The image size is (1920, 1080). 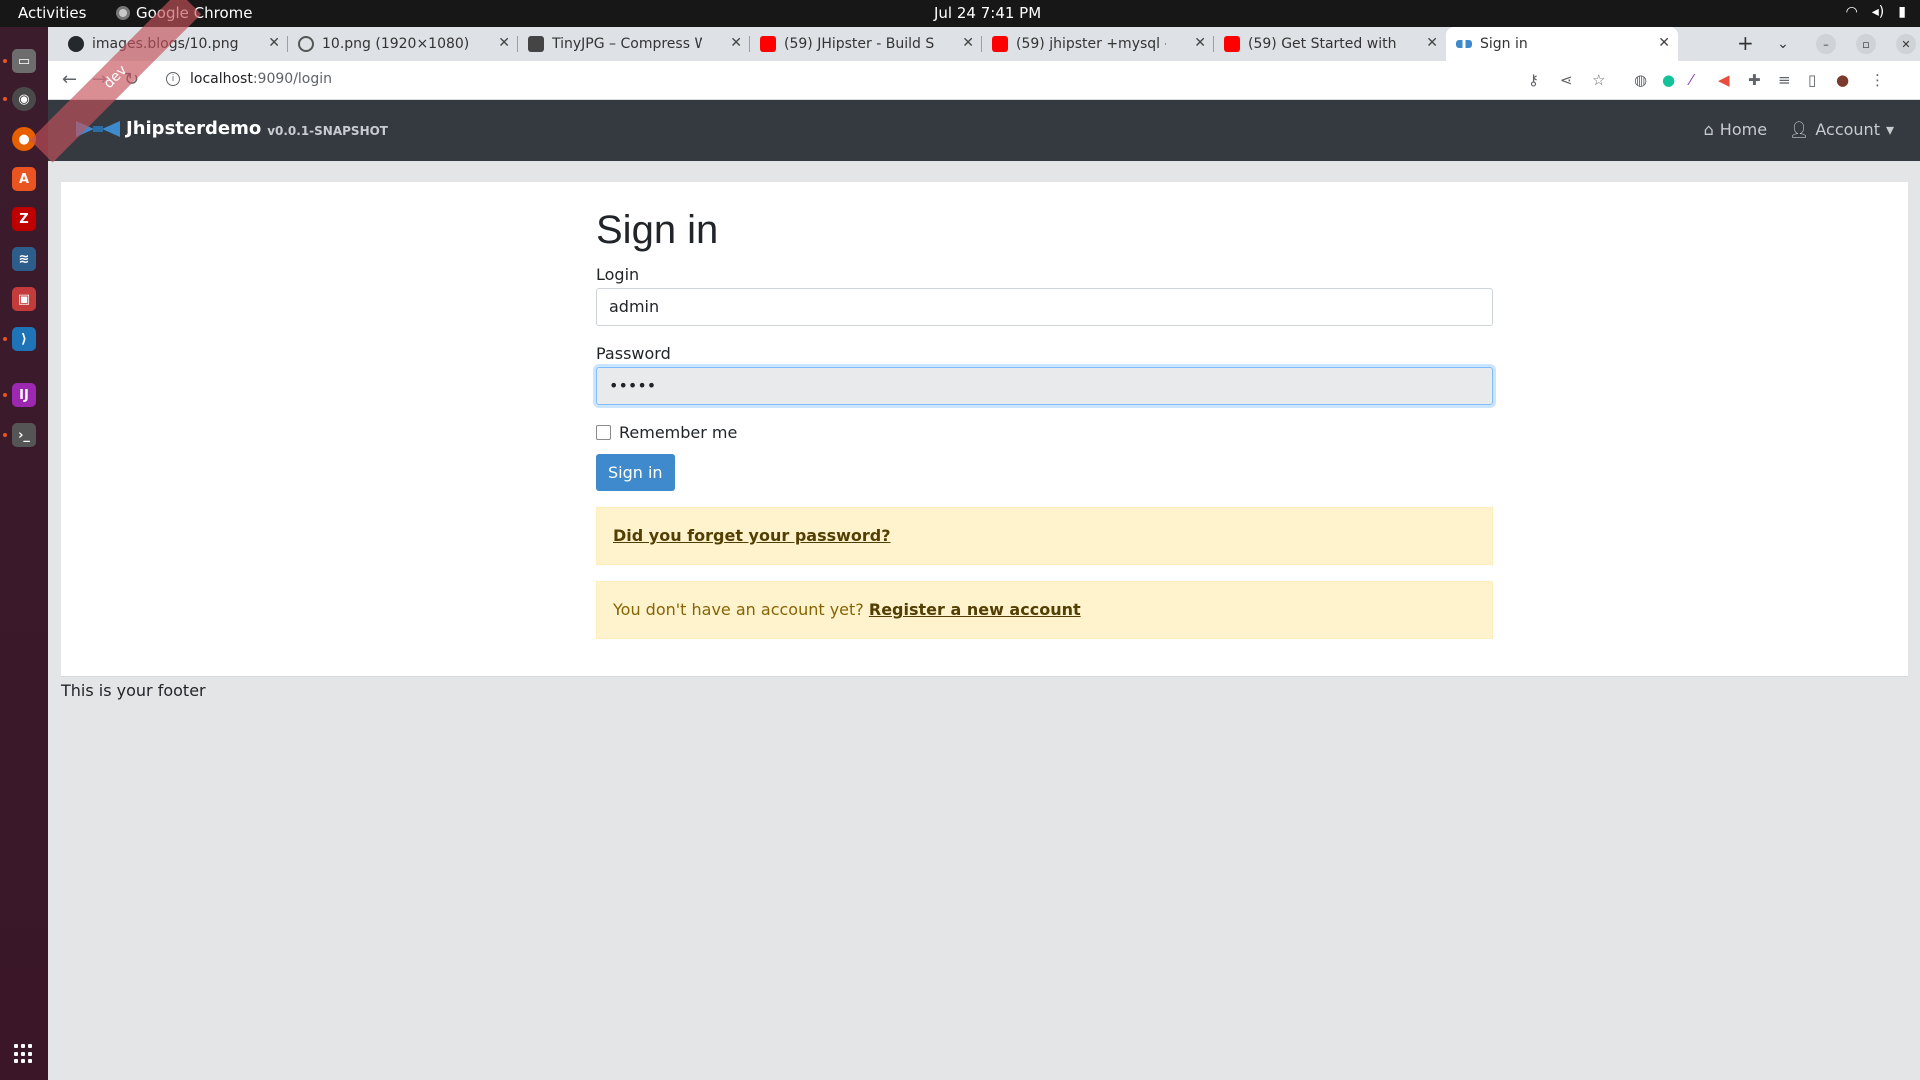 What do you see at coordinates (1044, 536) in the screenshot?
I see `forgot-password-alert: Did you forget your password?` at bounding box center [1044, 536].